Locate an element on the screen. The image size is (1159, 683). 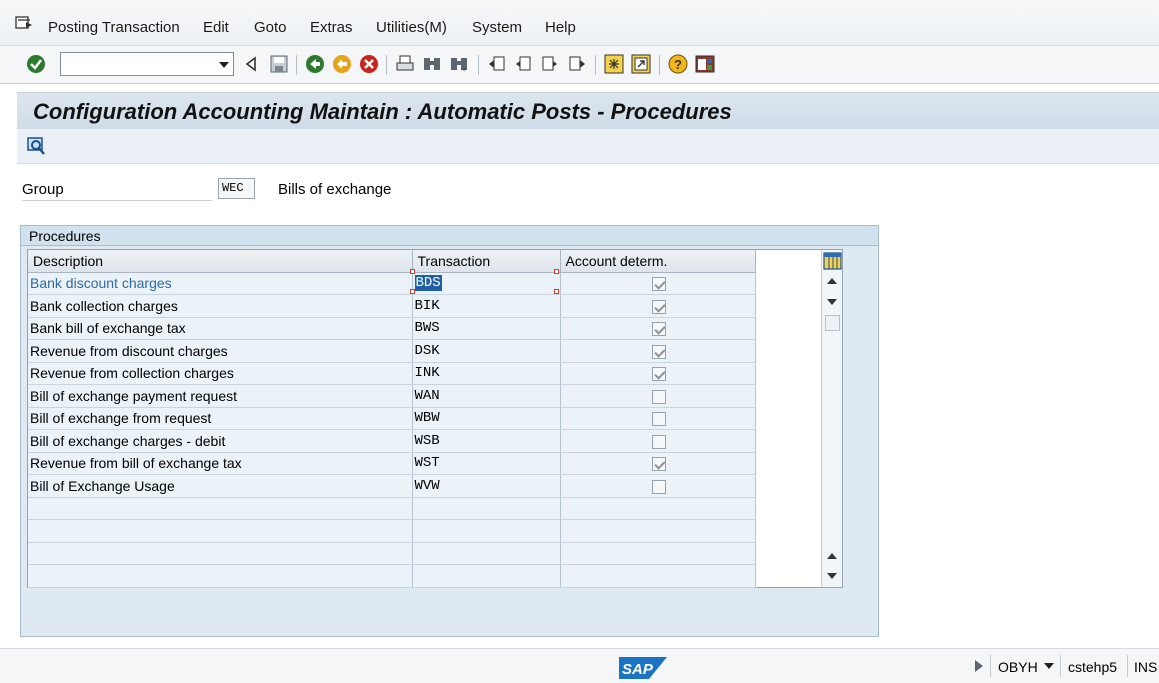
group-field: WEC is located at coordinates (236, 188).